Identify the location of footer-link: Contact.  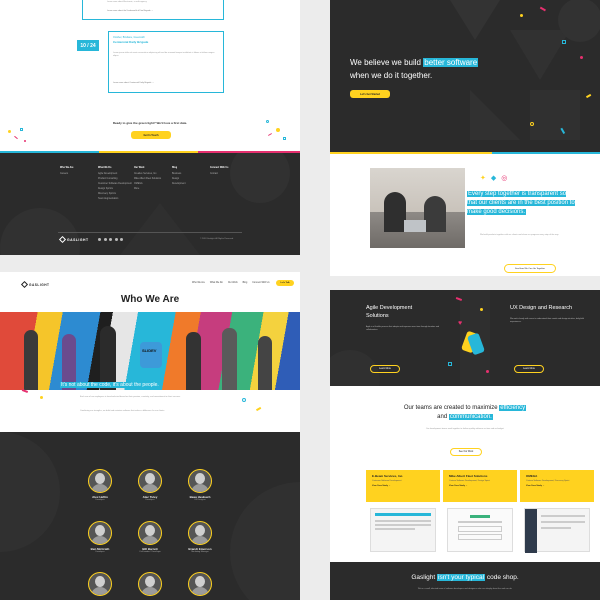
(219, 174).